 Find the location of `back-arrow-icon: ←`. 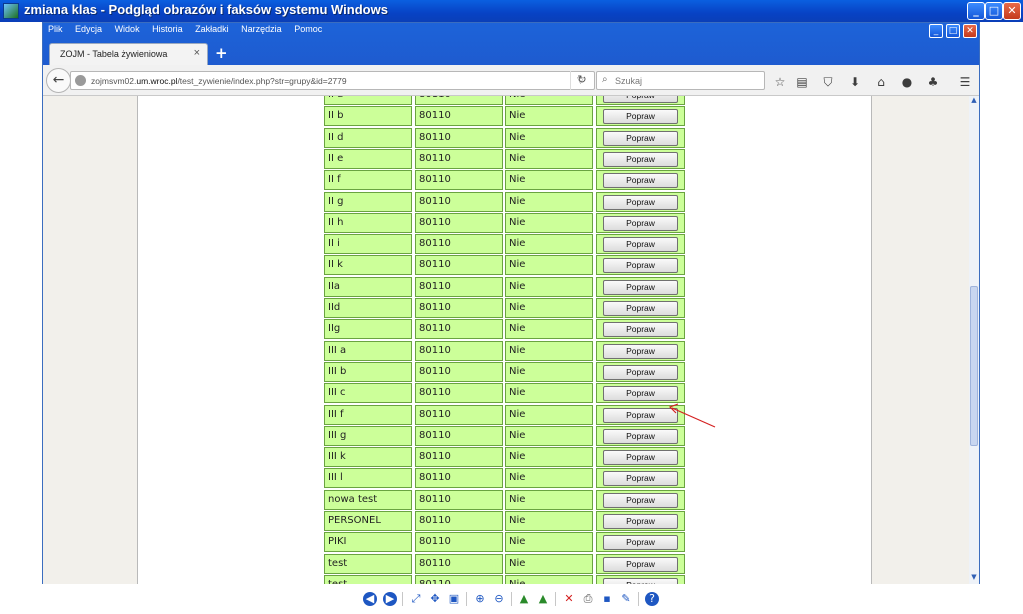

back-arrow-icon: ← is located at coordinates (58, 80).